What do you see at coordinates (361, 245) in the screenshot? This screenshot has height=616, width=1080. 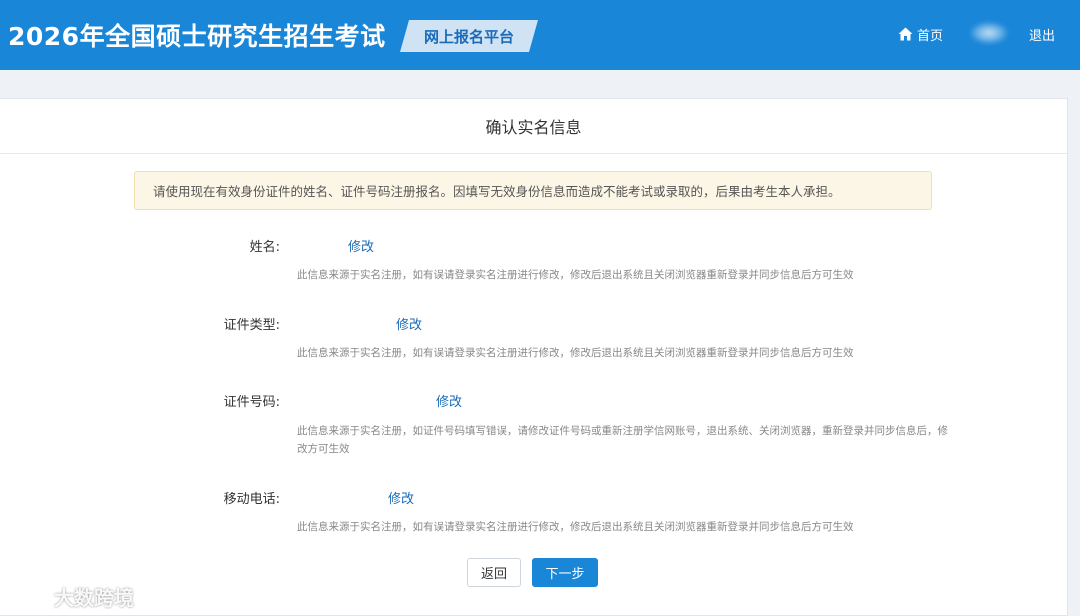 I see `name-edit-link: 修改` at bounding box center [361, 245].